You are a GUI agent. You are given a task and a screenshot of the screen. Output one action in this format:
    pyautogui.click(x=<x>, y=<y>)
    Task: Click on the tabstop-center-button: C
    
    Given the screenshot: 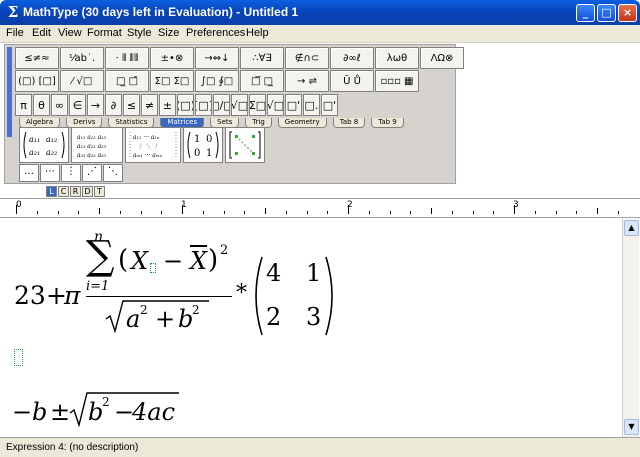 What is the action you would take?
    pyautogui.click(x=63, y=191)
    